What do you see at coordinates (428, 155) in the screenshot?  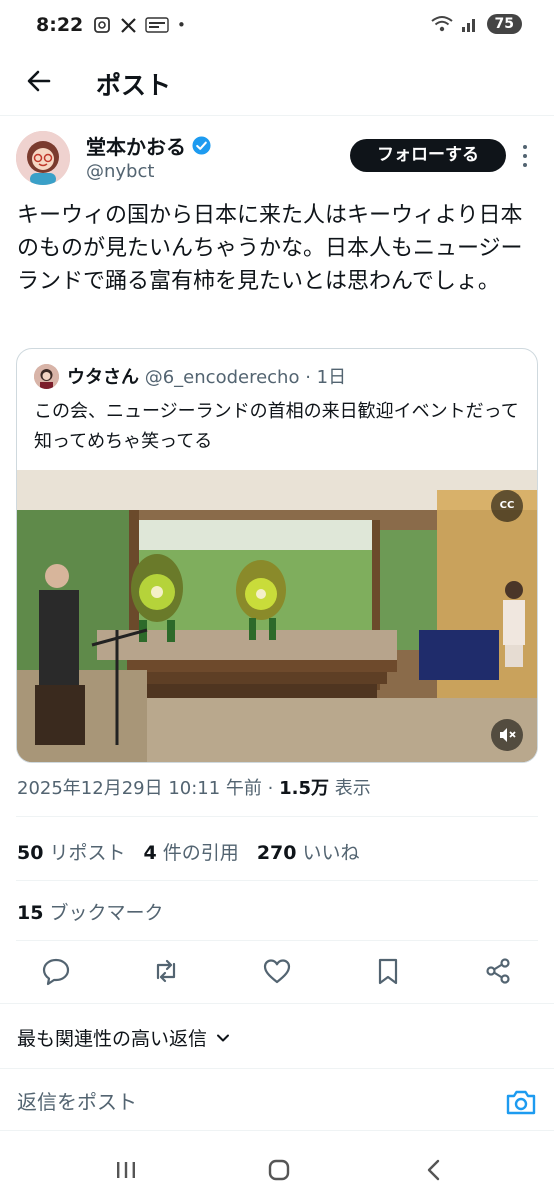 I see `follow-button: フォローする` at bounding box center [428, 155].